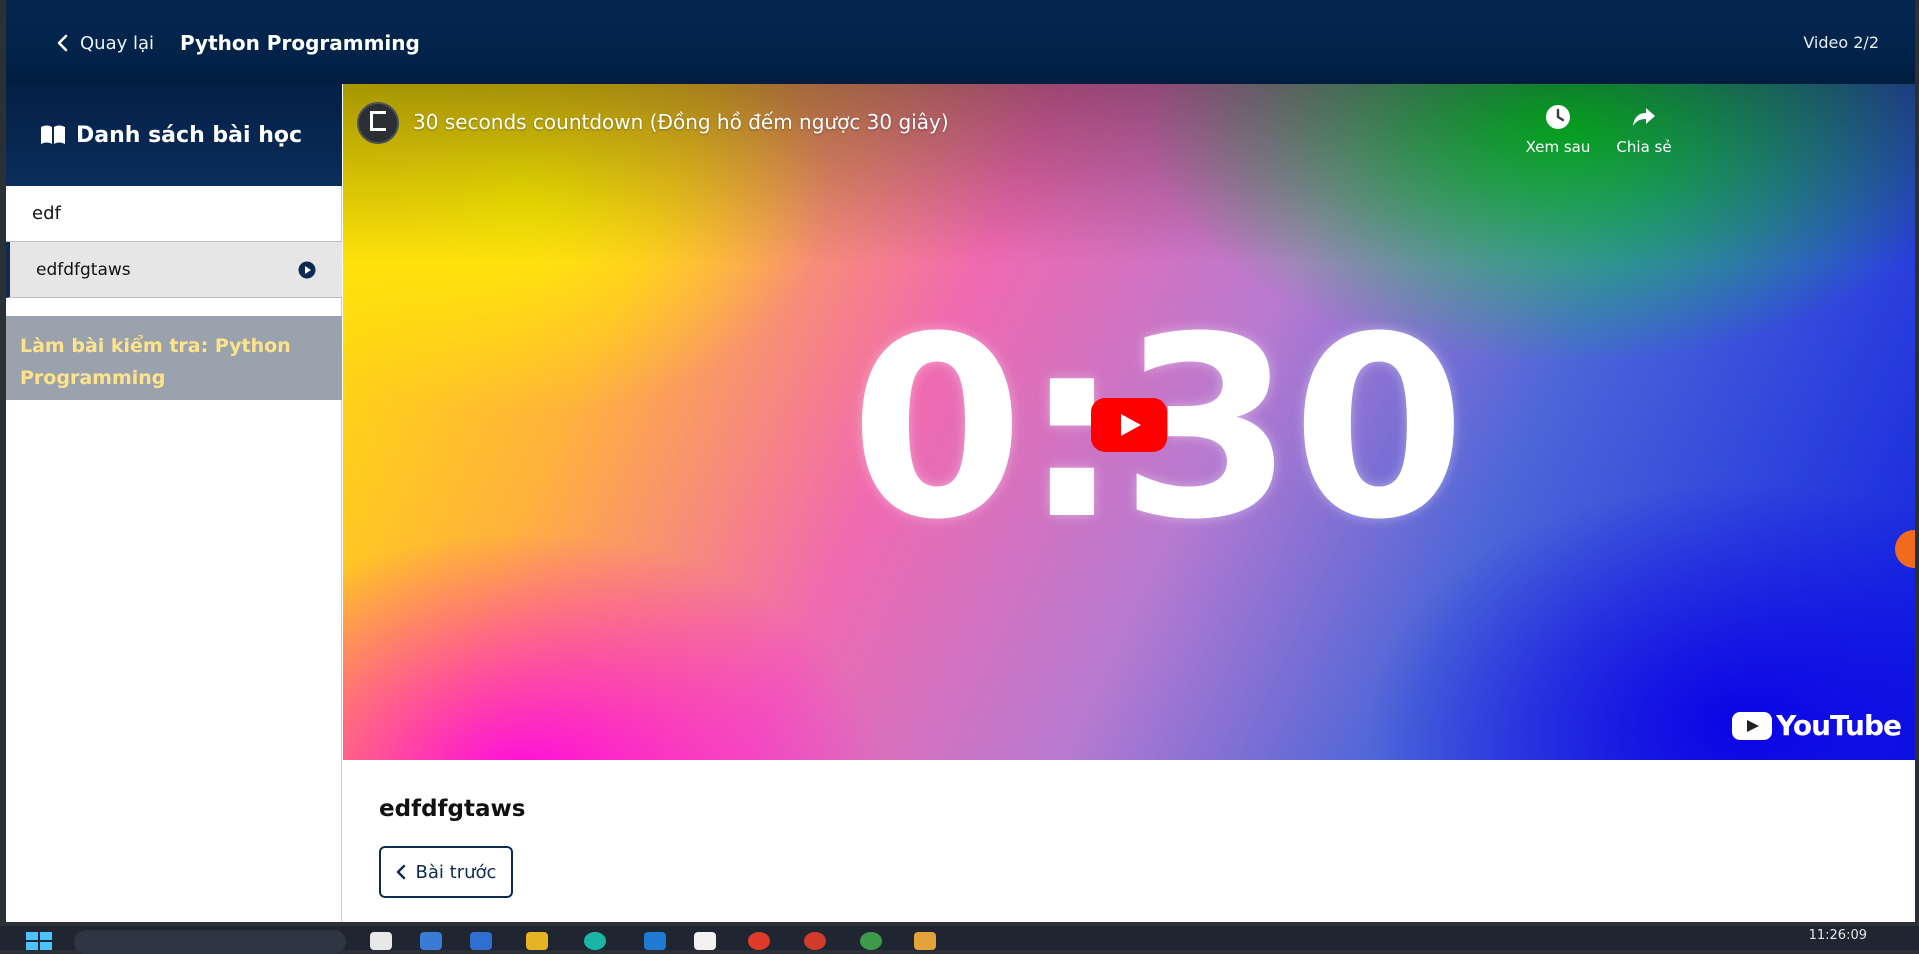 The height and width of the screenshot is (954, 1919). Describe the element at coordinates (40, 941) in the screenshot. I see `windows-start-icon` at that location.